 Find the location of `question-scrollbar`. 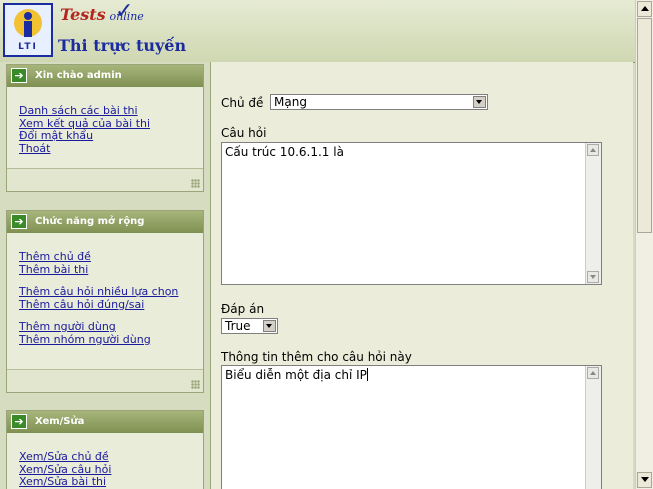

question-scrollbar is located at coordinates (593, 213).